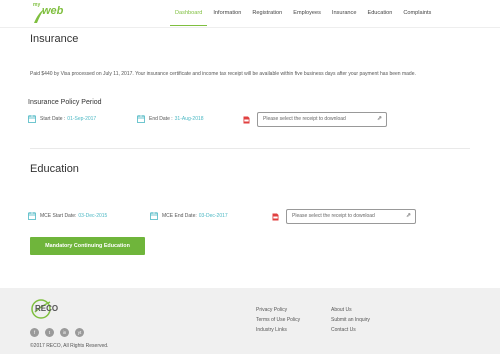  I want to click on section-divider, so click(250, 148).